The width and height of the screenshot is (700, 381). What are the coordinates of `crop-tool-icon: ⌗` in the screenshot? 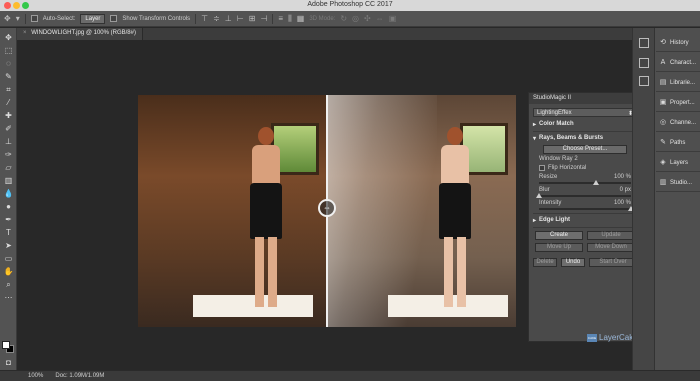 It's located at (8, 89).